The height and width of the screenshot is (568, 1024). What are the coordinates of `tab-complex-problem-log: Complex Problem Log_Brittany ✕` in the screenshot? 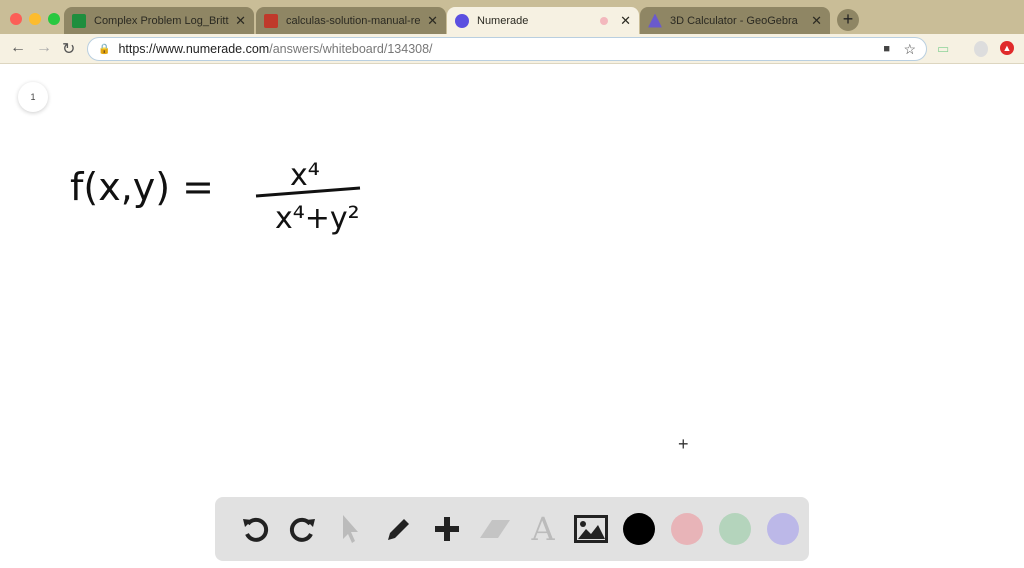 It's located at (159, 20).